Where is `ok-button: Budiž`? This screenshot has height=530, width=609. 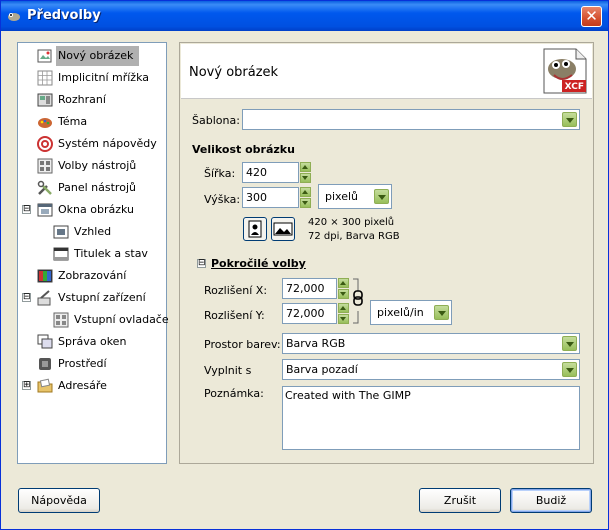
ok-button: Budiž is located at coordinates (551, 500).